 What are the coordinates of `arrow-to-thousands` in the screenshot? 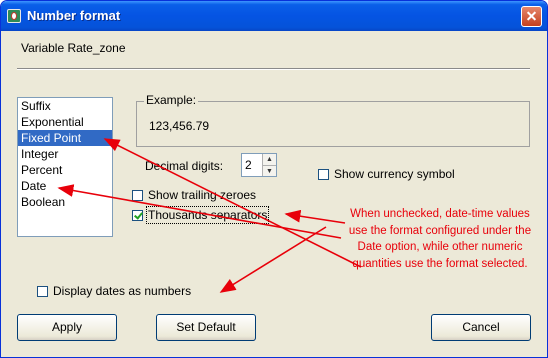 It's located at (315, 216).